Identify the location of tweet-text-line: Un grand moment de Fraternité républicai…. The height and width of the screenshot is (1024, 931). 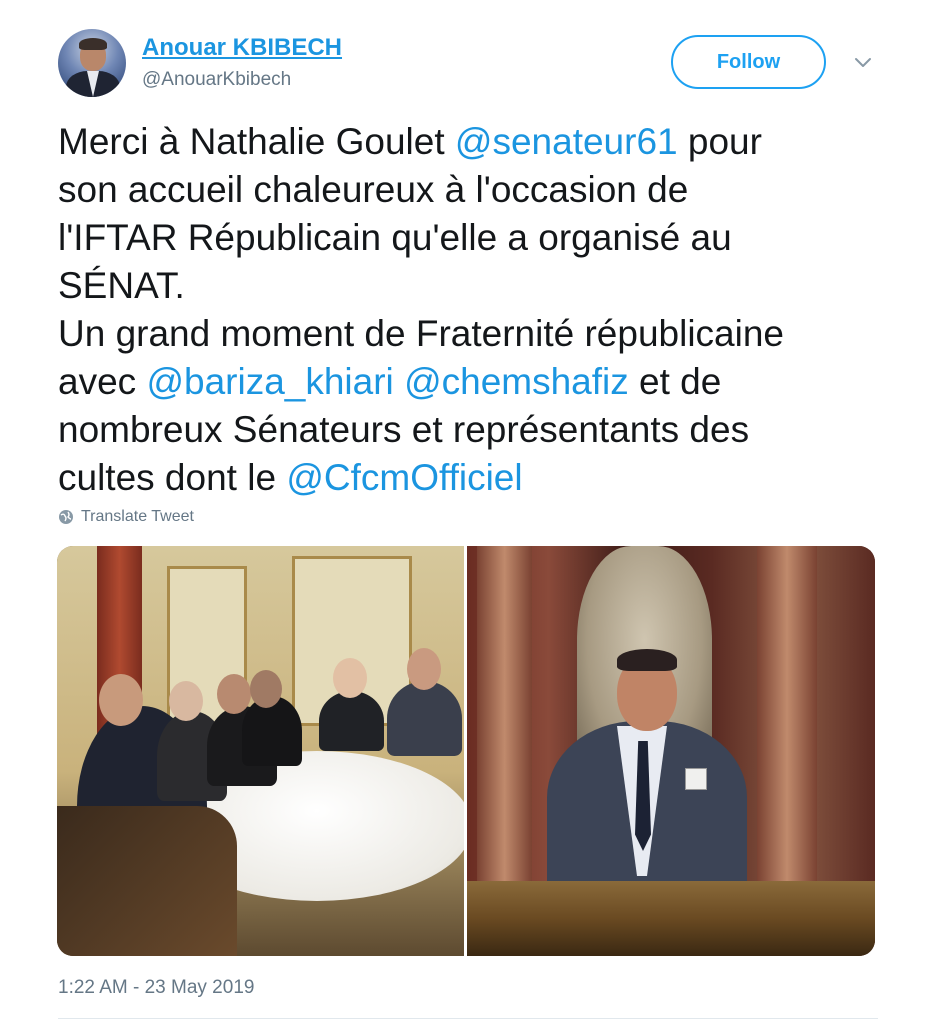
(468, 334).